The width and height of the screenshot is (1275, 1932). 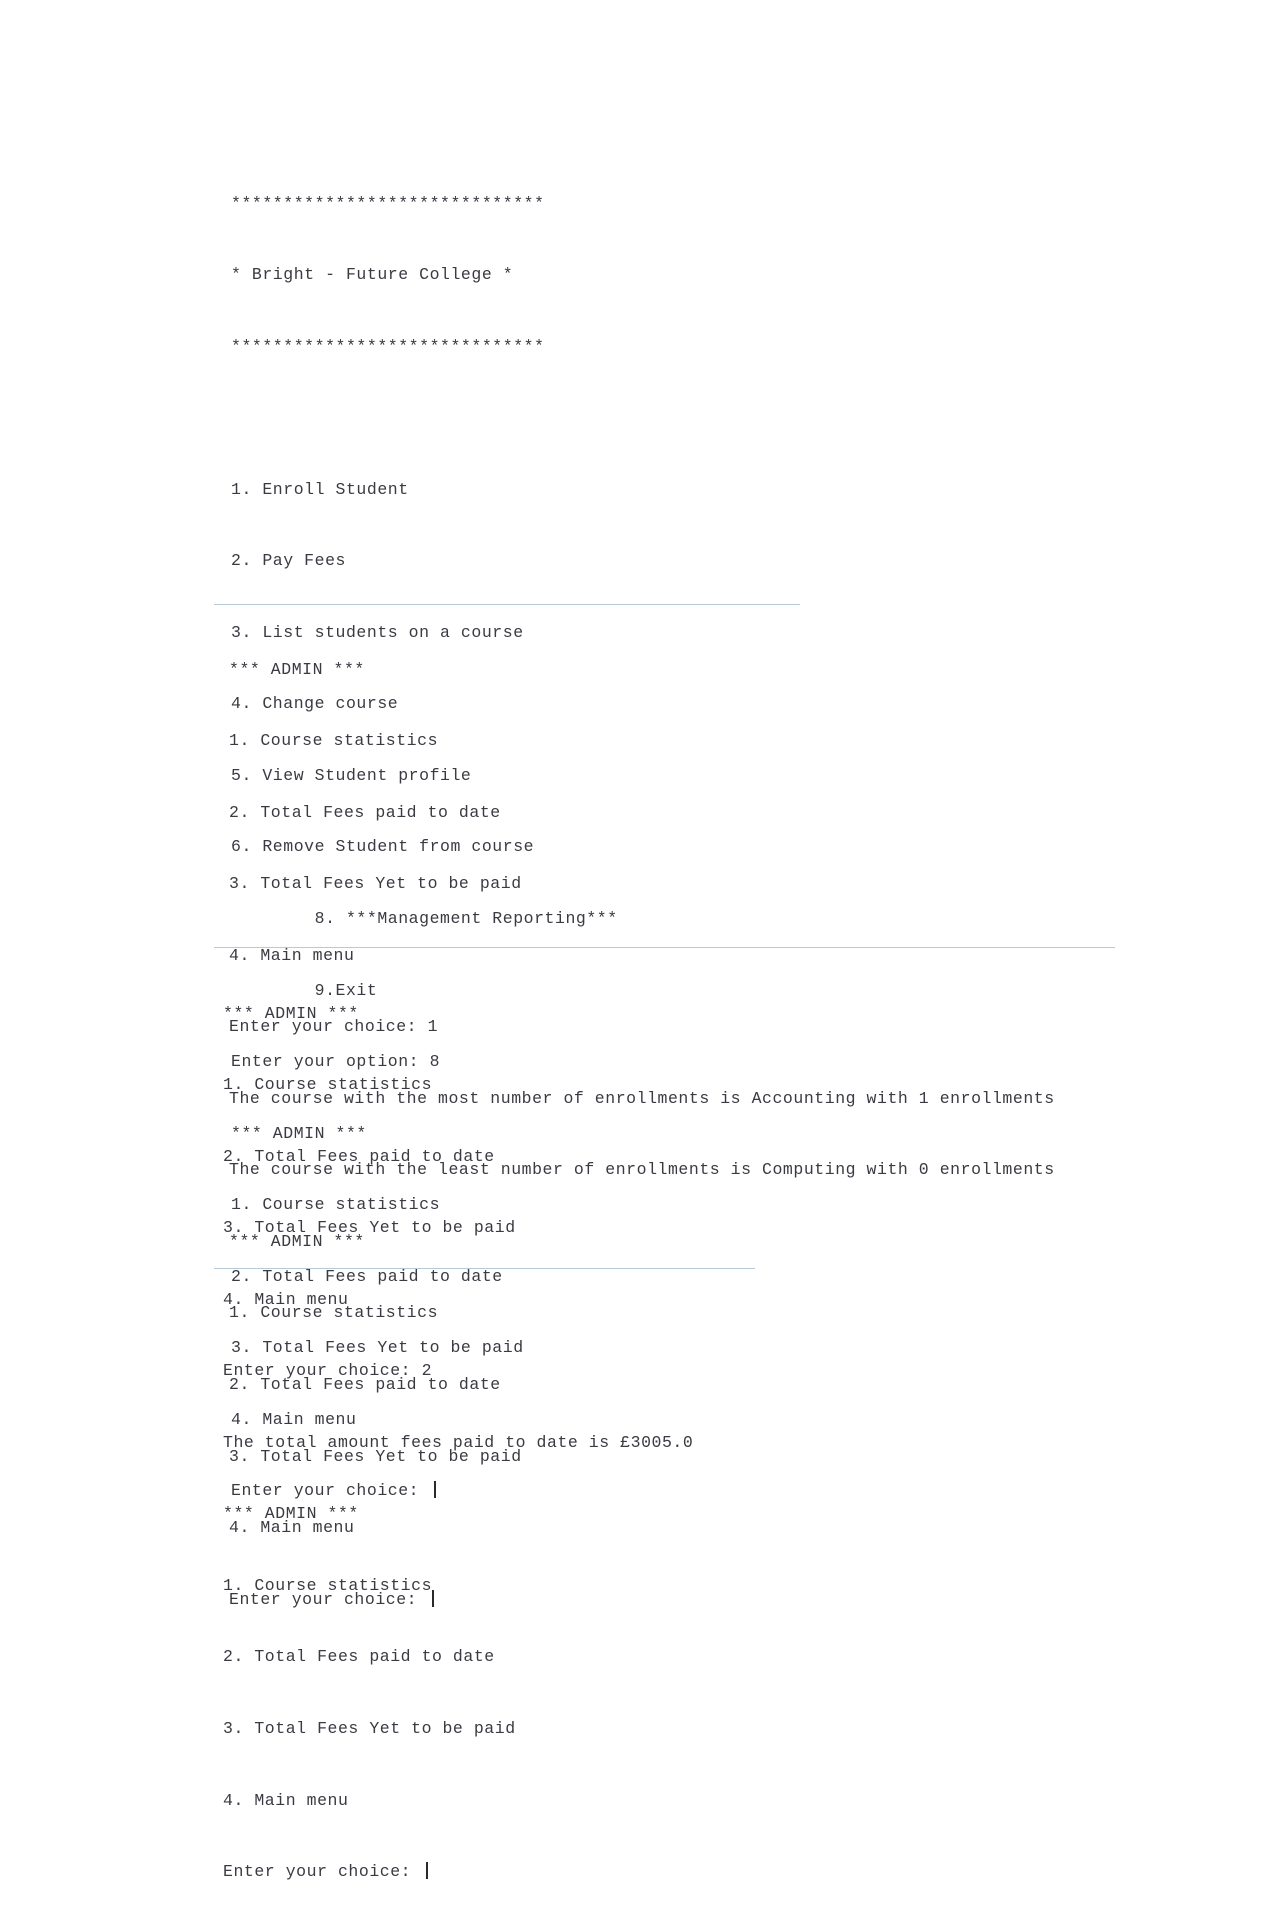 I want to click on menu-item-pay-fees: 2. Pay Fees, so click(x=288, y=561).